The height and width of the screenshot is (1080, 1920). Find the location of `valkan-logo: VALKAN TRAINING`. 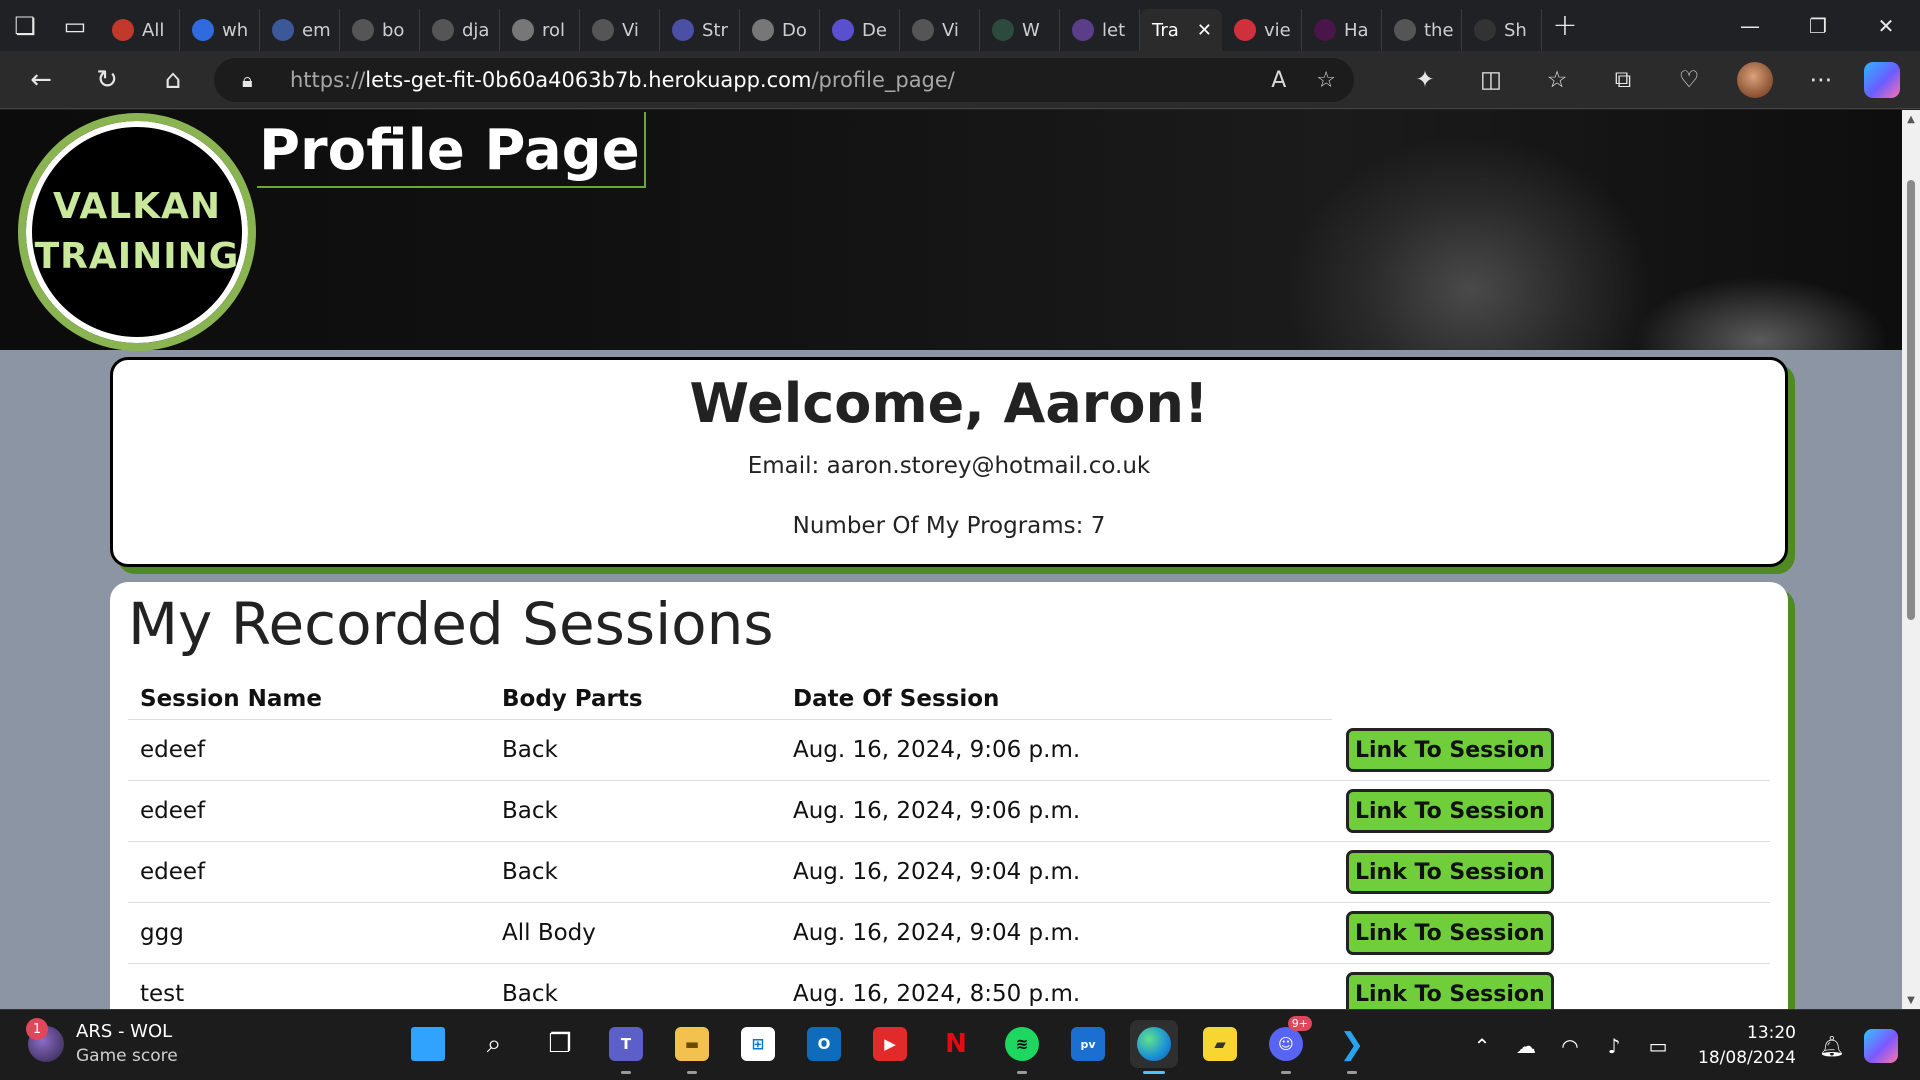

valkan-logo: VALKAN TRAINING is located at coordinates (137, 232).